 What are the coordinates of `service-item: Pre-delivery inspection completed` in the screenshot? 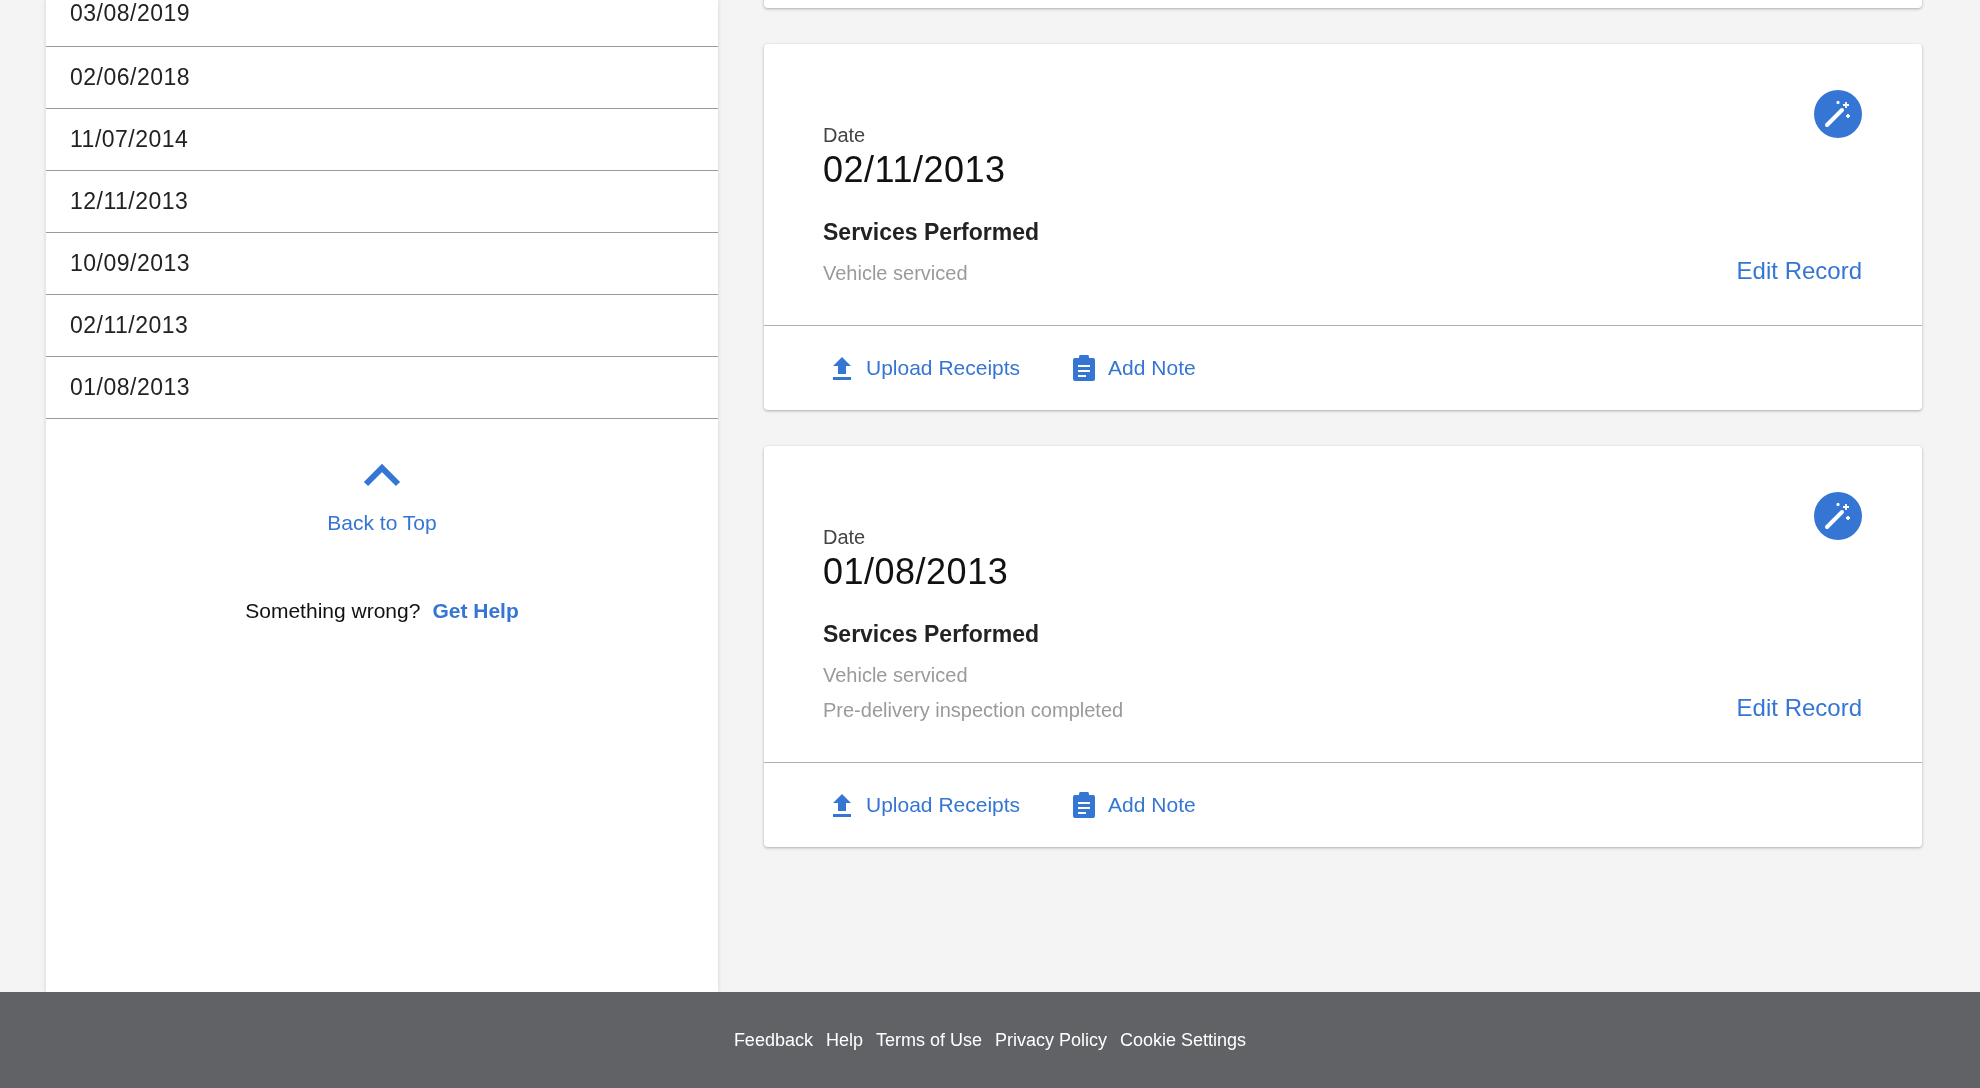 It's located at (974, 710).